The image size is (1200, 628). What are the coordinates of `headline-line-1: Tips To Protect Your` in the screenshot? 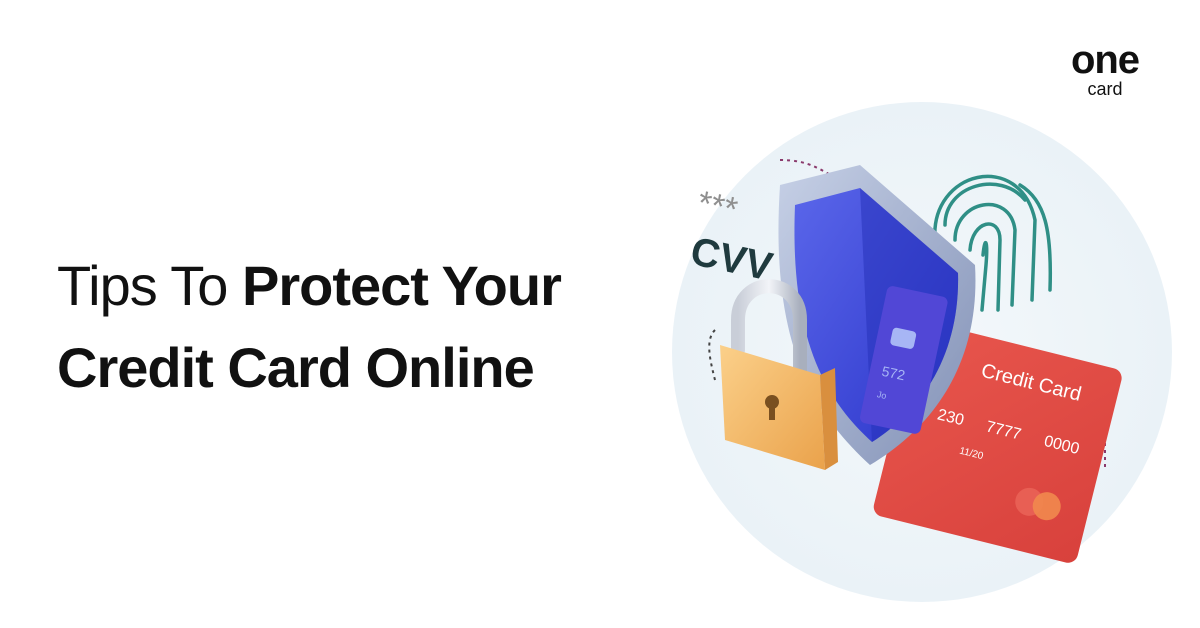 It's located at (309, 286).